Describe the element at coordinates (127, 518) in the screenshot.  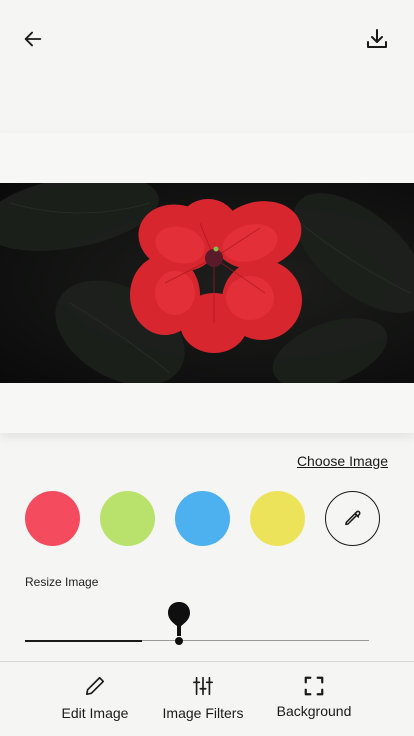
I see `color-swatch-green` at that location.